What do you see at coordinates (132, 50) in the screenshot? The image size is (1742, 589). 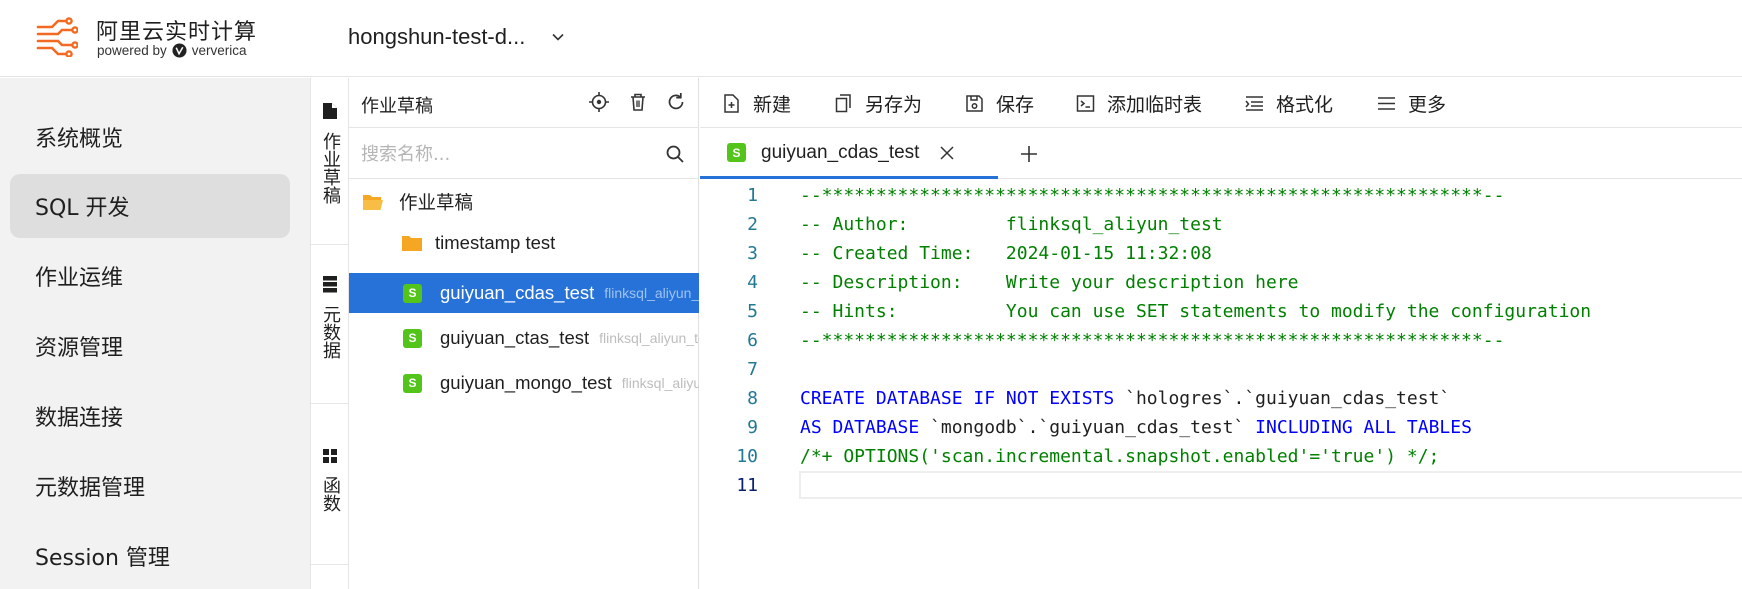 I see `brand-powered-by: powered by` at bounding box center [132, 50].